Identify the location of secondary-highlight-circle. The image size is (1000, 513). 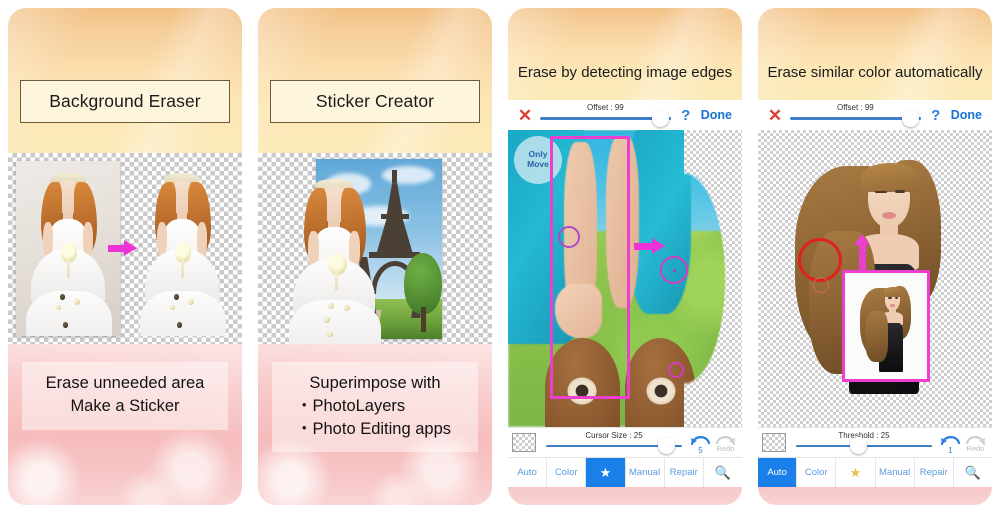
(821, 285).